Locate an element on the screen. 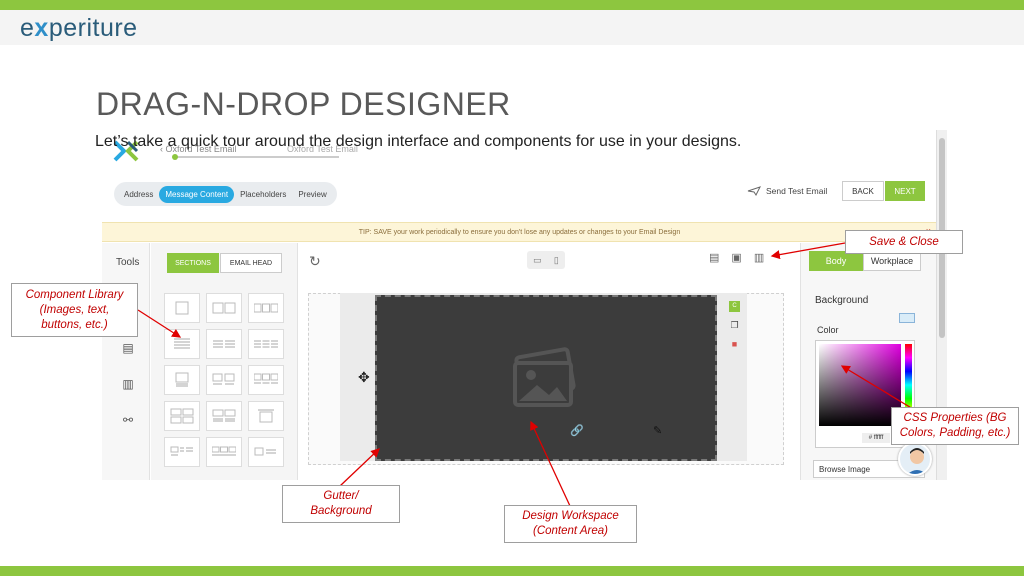 The width and height of the screenshot is (1024, 576). move-icon: ✥ is located at coordinates (364, 377).